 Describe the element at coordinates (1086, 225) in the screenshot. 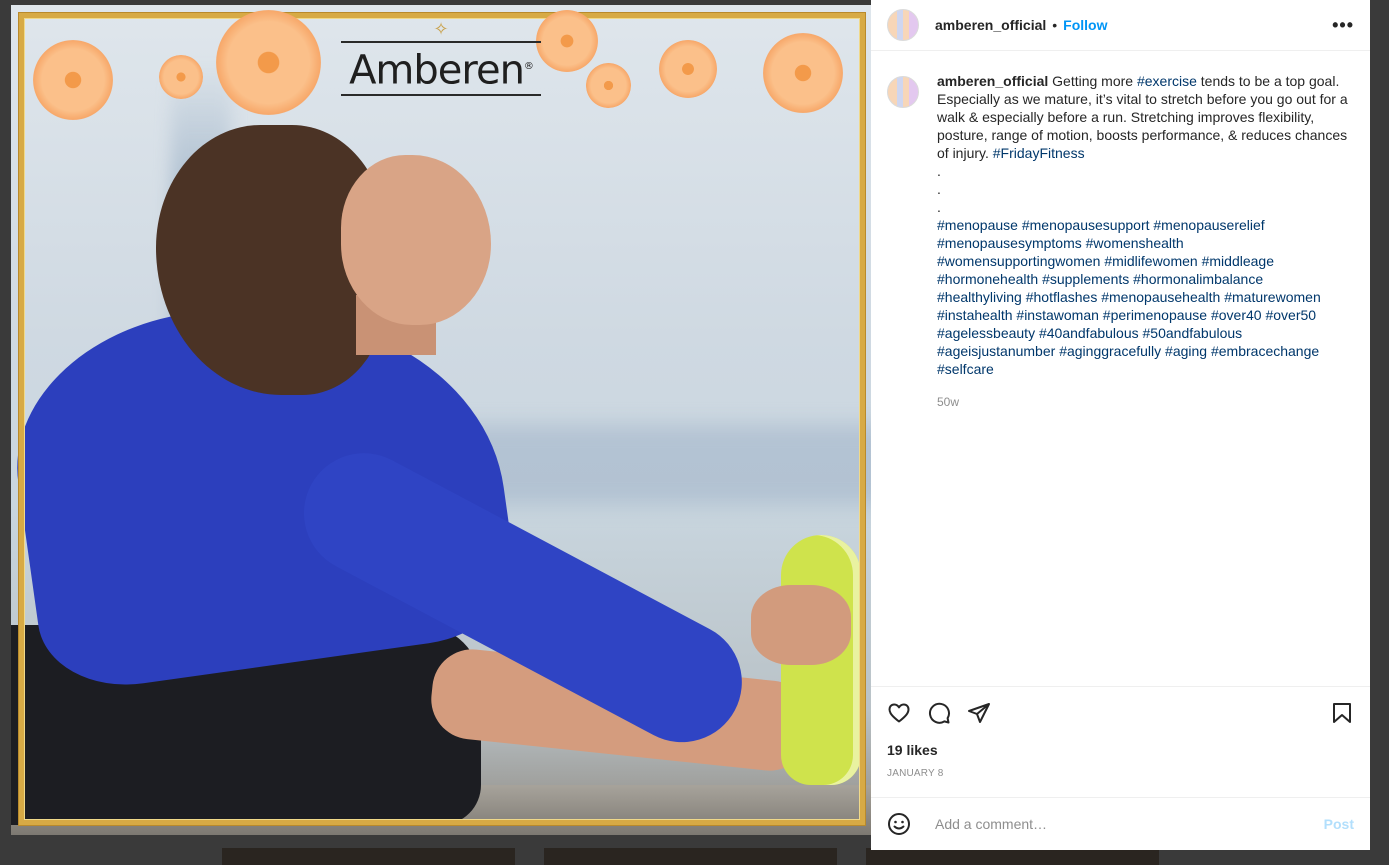

I see `hashtag-link: #menopausesupport` at that location.